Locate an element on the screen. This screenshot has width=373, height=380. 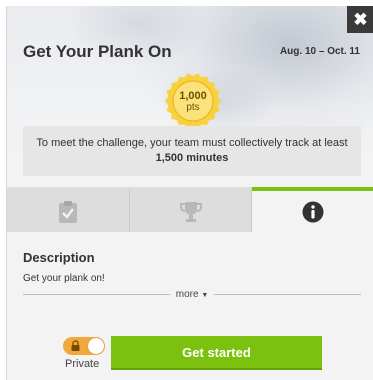
close-button: ✖ is located at coordinates (360, 19).